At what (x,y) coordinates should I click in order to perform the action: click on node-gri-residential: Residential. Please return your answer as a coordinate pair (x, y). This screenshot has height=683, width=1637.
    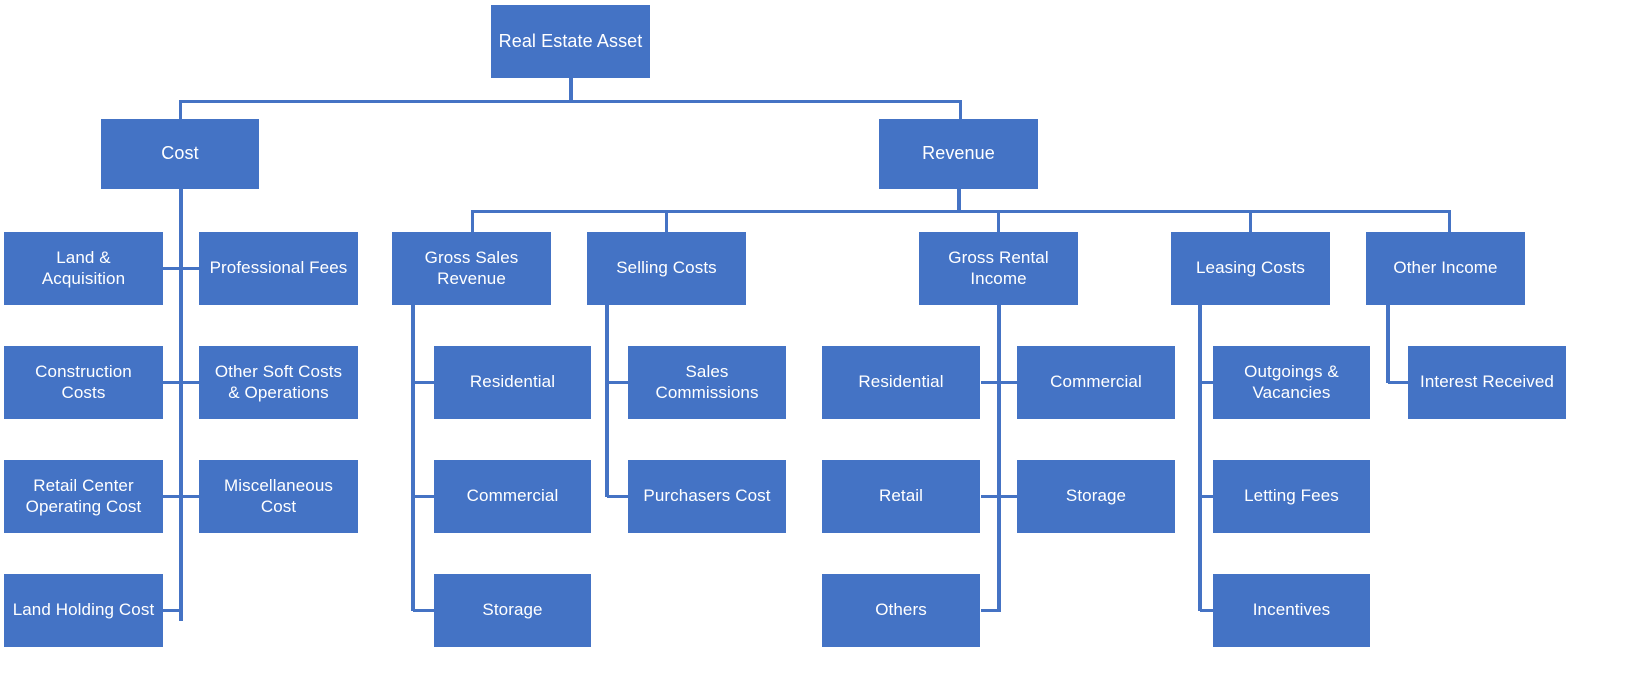
    Looking at the image, I should click on (901, 382).